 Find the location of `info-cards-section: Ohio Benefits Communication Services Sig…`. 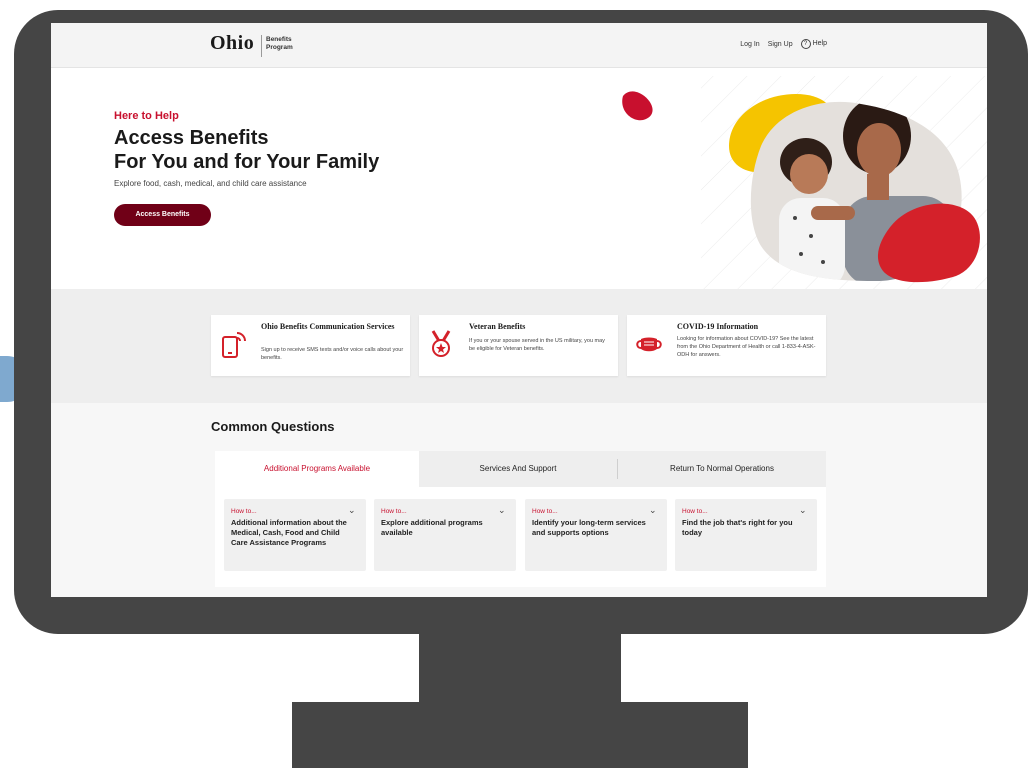

info-cards-section: Ohio Benefits Communication Services Sig… is located at coordinates (519, 346).